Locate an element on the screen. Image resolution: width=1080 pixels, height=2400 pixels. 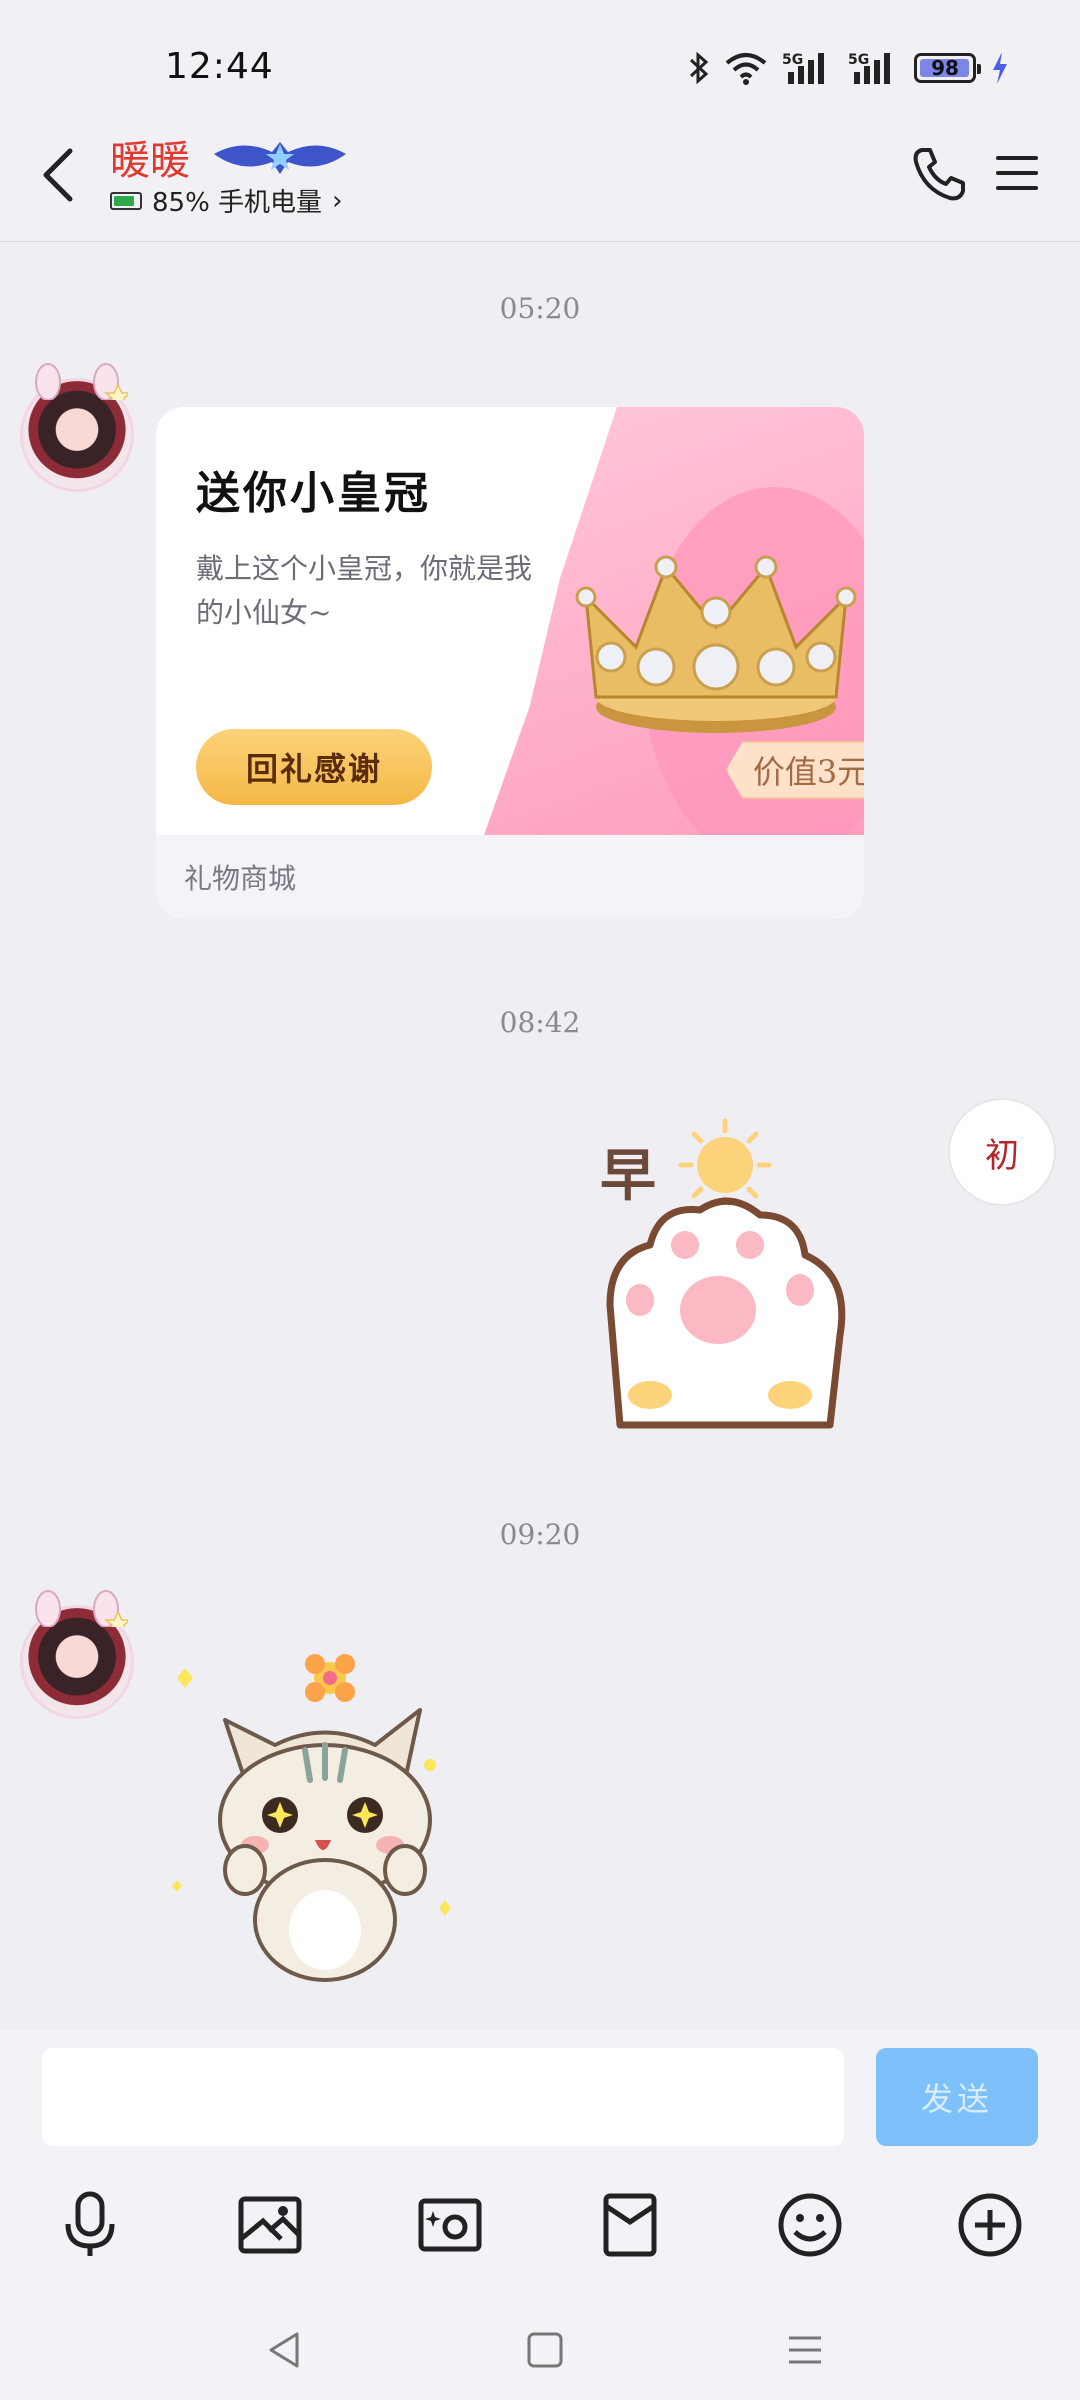
vip-badge-icon is located at coordinates (280, 156).